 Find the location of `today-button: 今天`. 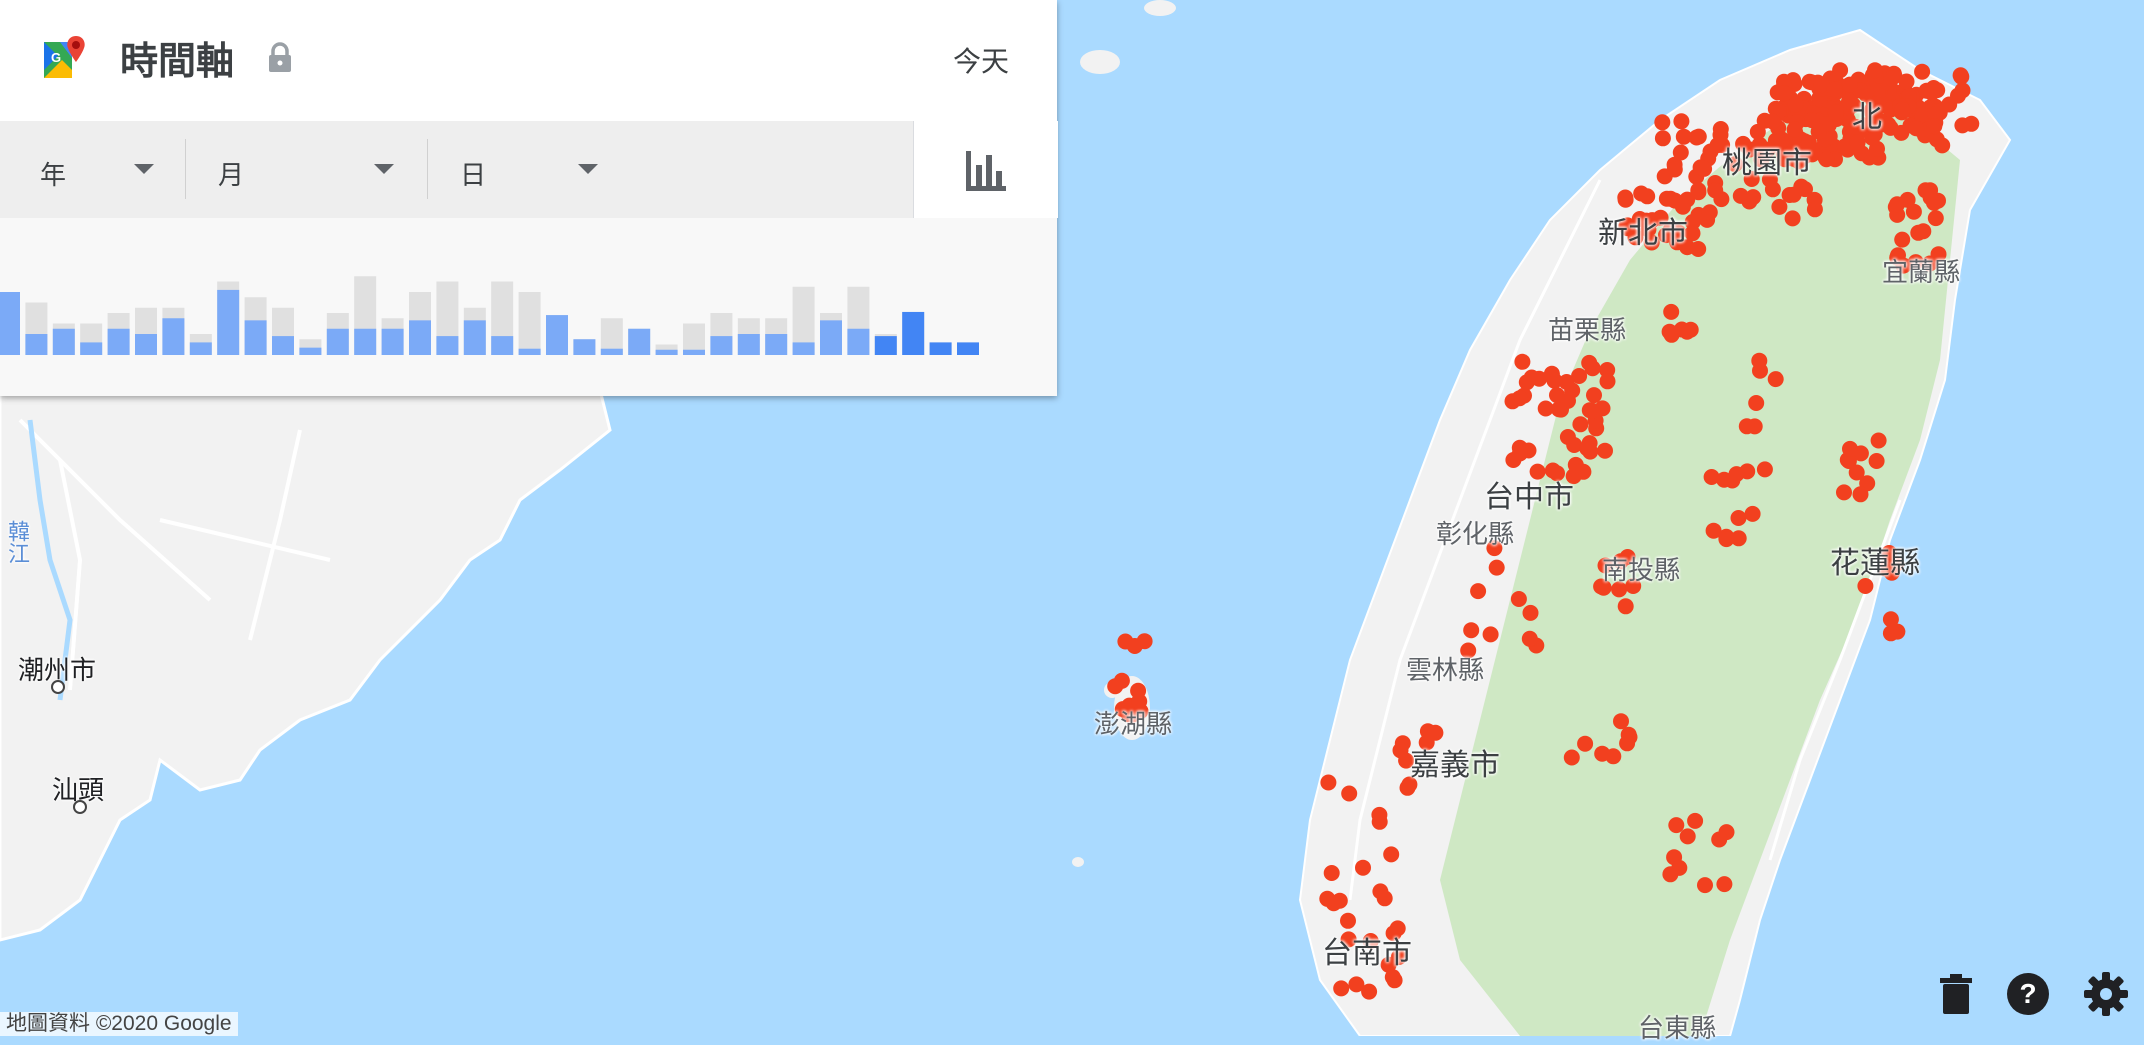

today-button: 今天 is located at coordinates (981, 60).